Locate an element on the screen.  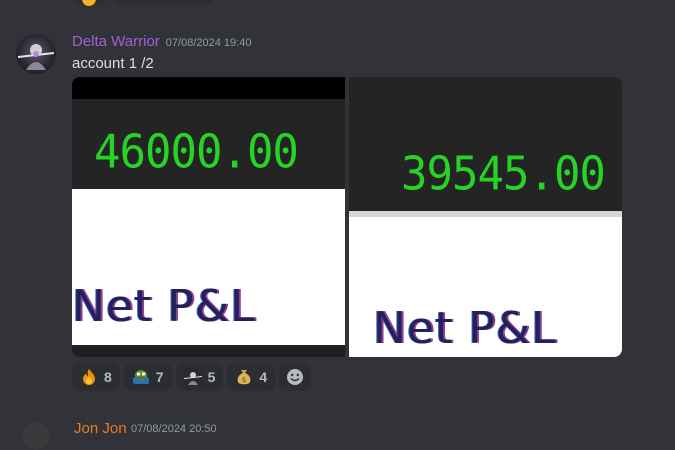
reaction-fire: 8 is located at coordinates (96, 377).